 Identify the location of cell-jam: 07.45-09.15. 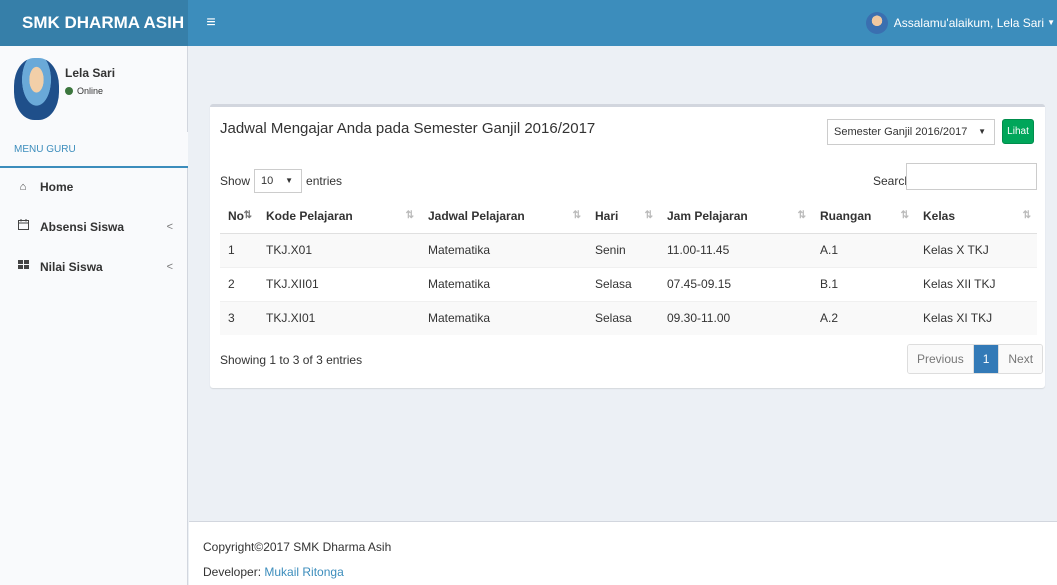
(735, 283).